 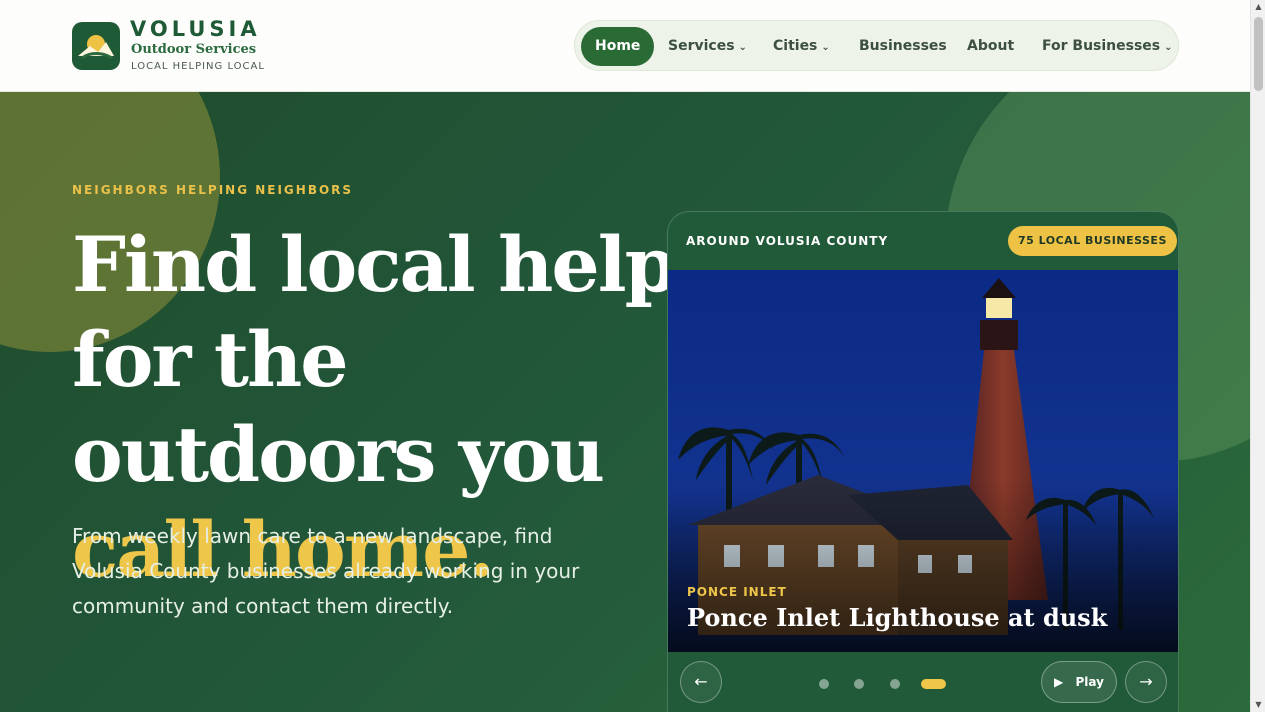 What do you see at coordinates (1258, 705) in the screenshot?
I see `scroll-down-icon: ▼` at bounding box center [1258, 705].